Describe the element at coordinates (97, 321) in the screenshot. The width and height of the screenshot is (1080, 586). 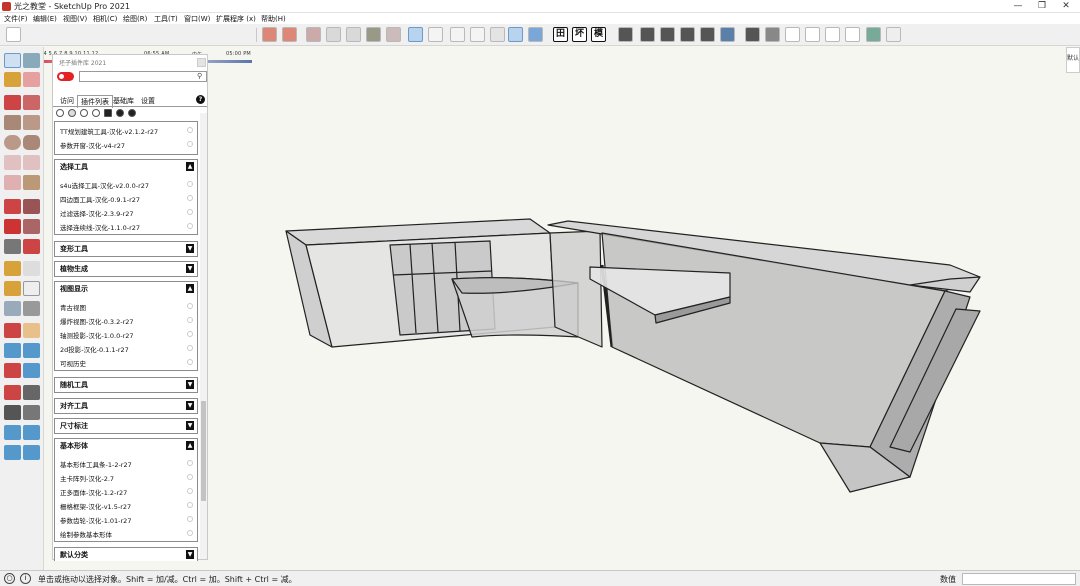
I see `plugin-item: 爆炸视图-汉化-0.3.2-r27` at that location.